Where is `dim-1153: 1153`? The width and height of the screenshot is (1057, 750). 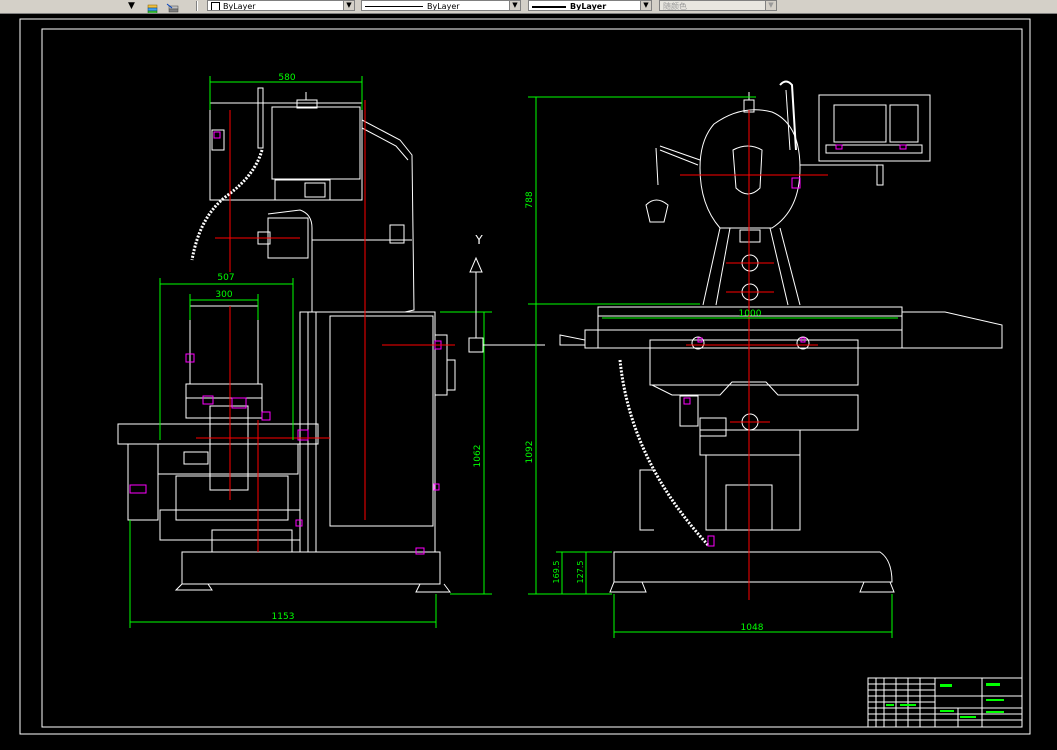
dim-1153: 1153 is located at coordinates (283, 617).